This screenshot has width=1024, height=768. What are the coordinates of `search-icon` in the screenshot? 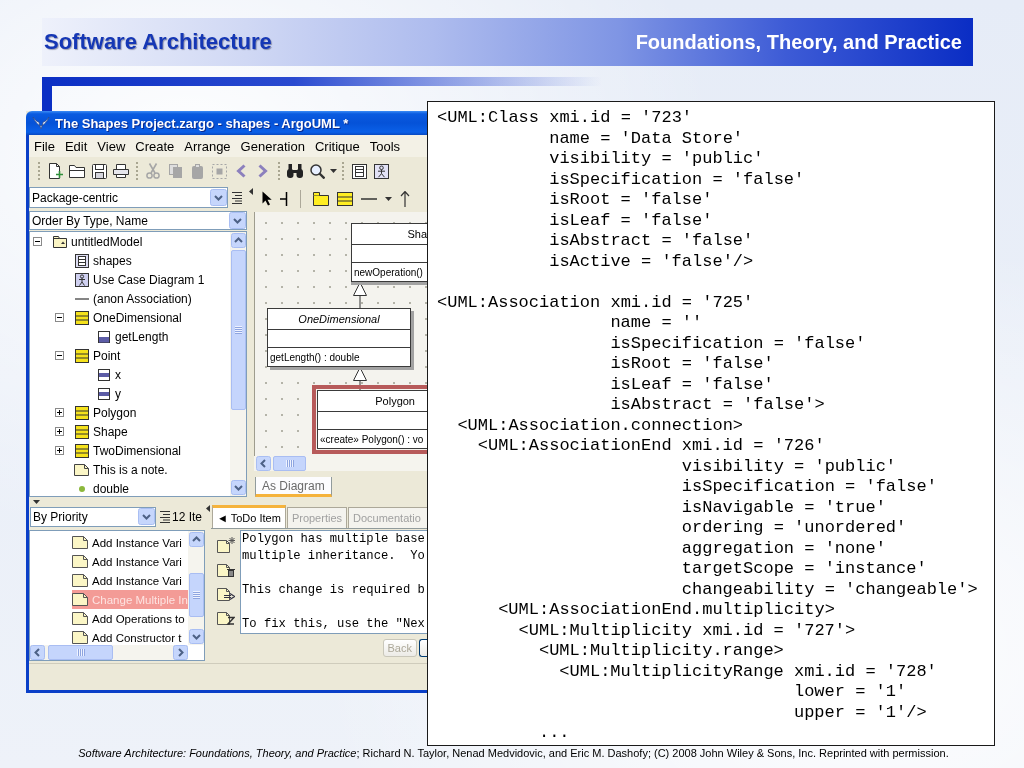 It's located at (317, 171).